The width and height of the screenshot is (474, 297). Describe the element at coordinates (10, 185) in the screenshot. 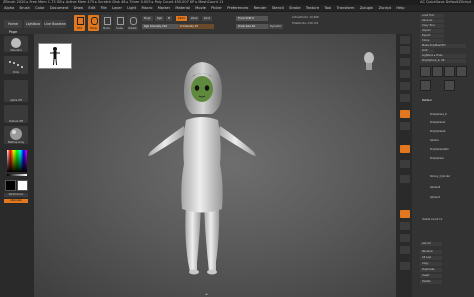

I see `main-color-swatch` at that location.